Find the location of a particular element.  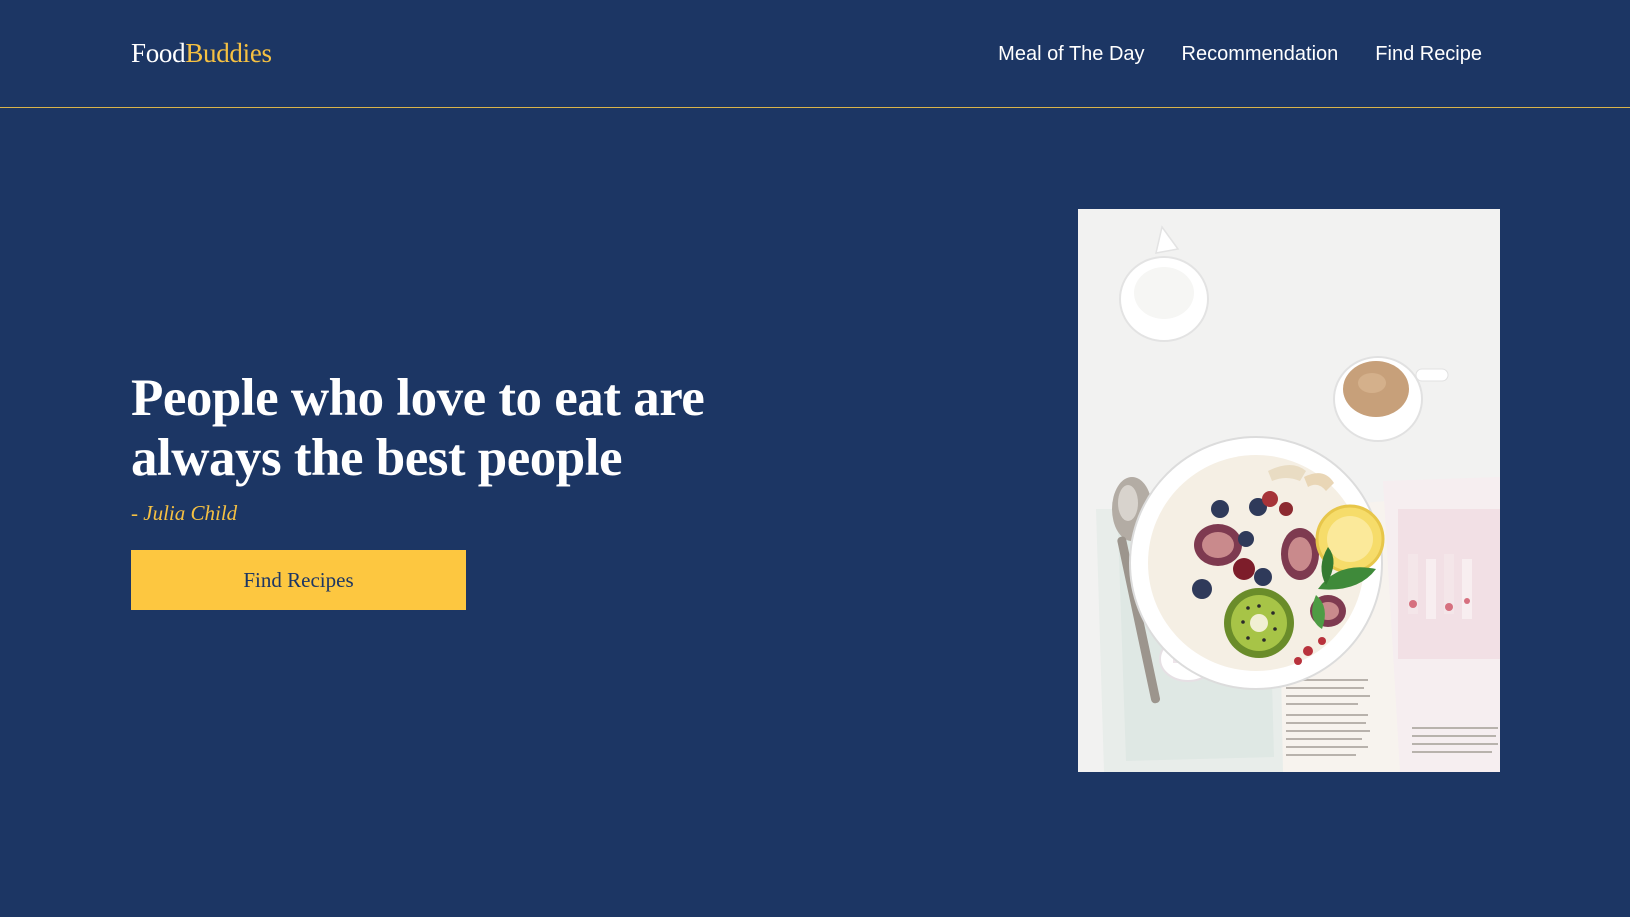

find-recipes-button: Find Recipes is located at coordinates (298, 580).